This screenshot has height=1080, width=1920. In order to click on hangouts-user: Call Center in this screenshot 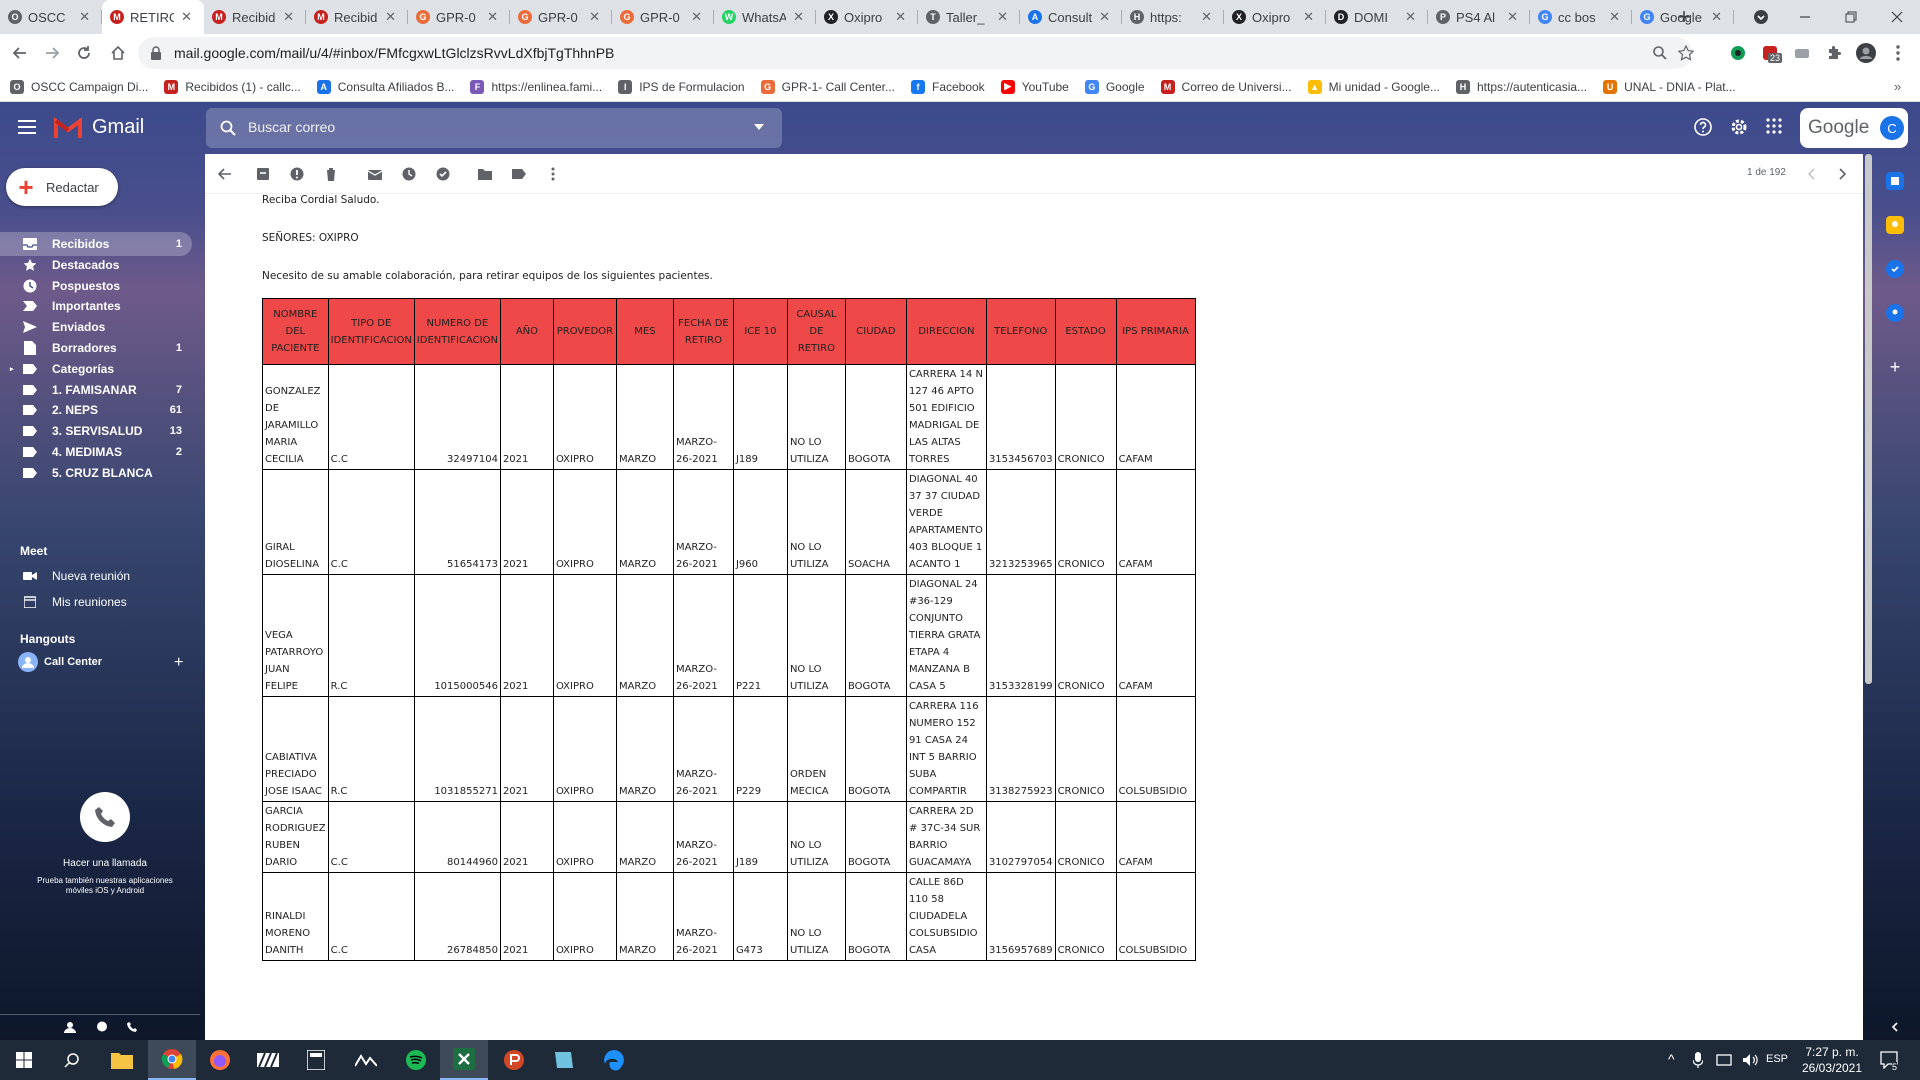, I will do `click(60, 662)`.